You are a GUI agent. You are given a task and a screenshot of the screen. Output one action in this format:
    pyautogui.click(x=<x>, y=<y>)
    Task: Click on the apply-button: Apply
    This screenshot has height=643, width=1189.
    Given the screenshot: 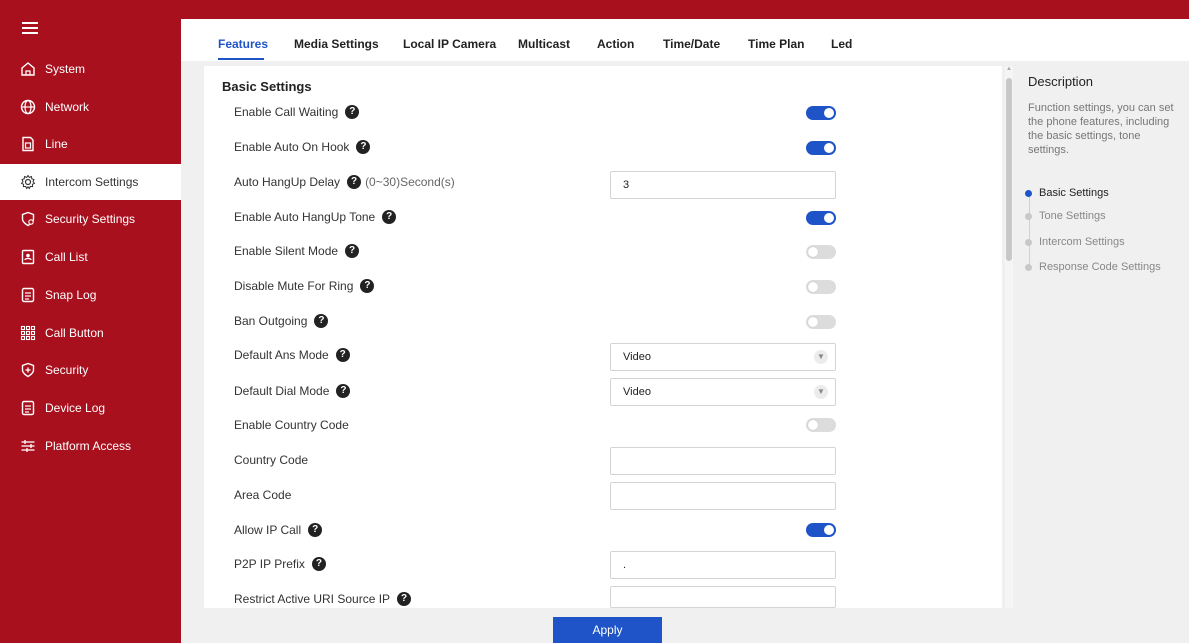 What is the action you would take?
    pyautogui.click(x=607, y=630)
    